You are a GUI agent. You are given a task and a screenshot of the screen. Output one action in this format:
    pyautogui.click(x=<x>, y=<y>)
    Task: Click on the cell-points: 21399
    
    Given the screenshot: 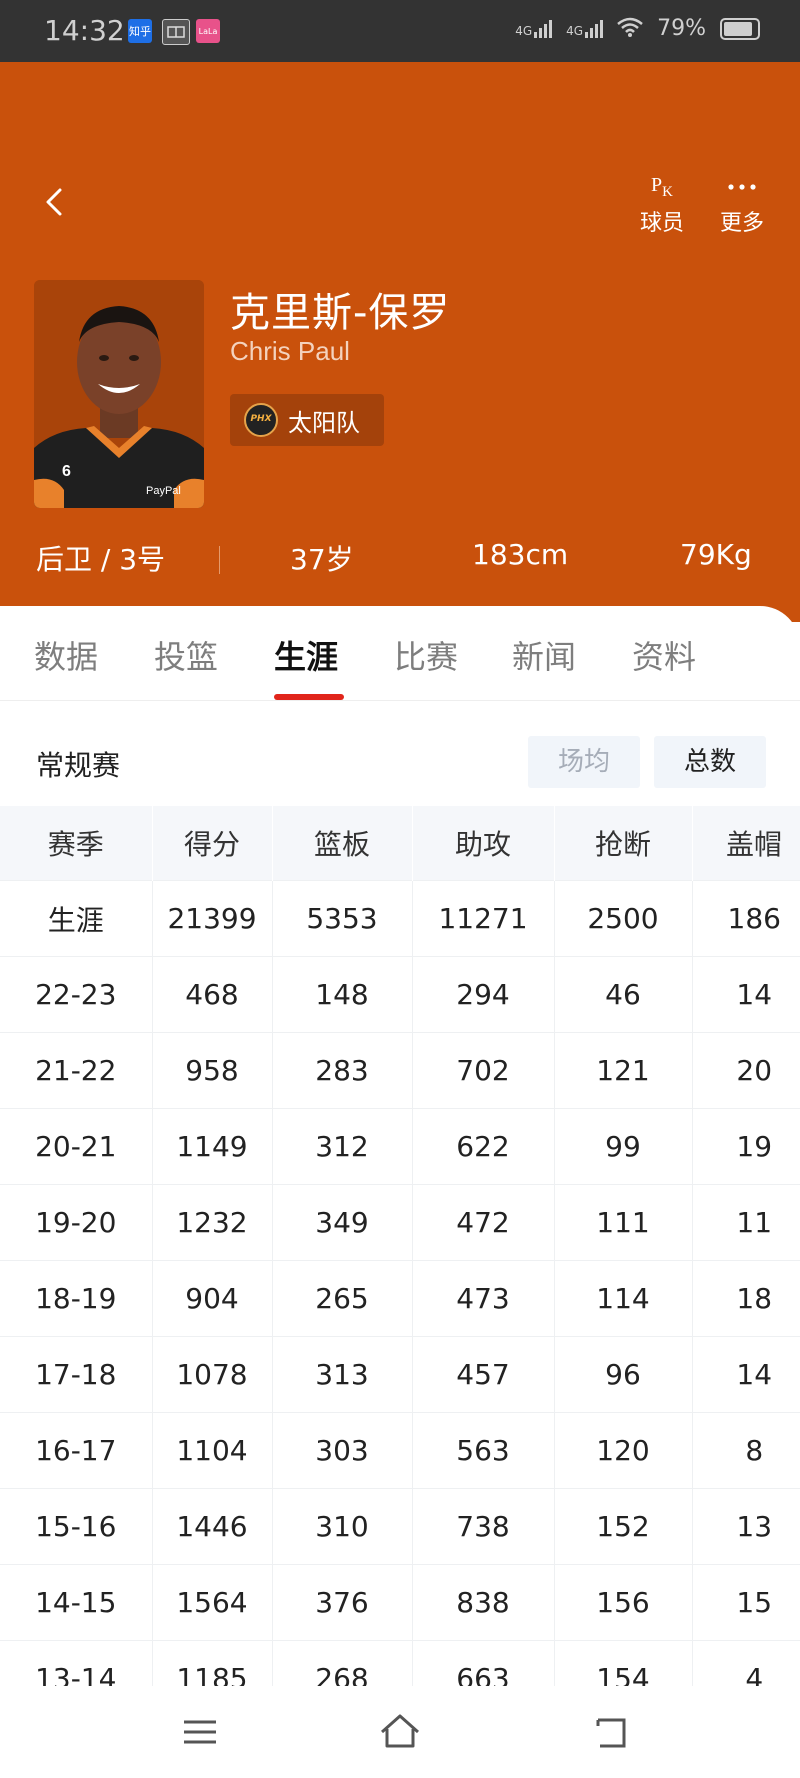 What is the action you would take?
    pyautogui.click(x=212, y=918)
    